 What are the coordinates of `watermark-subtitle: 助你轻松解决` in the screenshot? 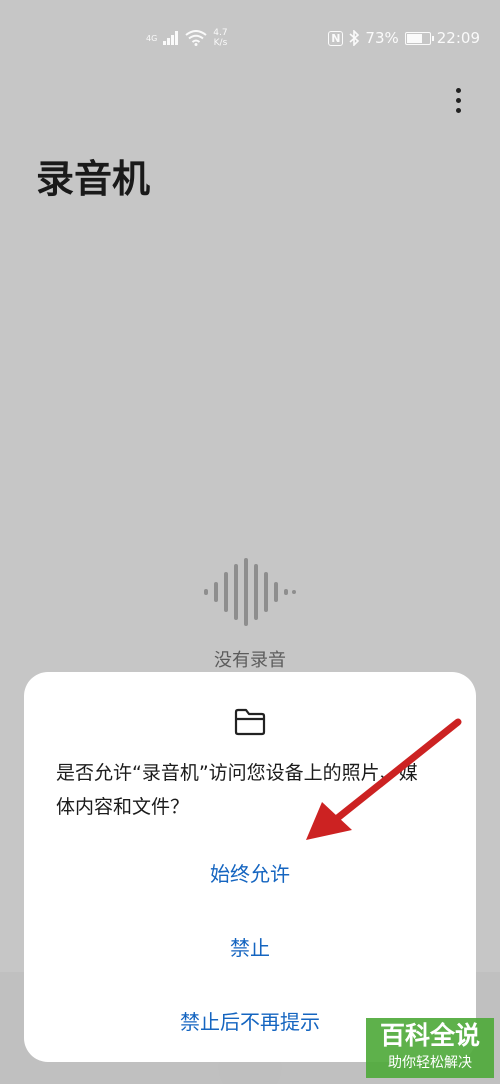 It's located at (430, 1063).